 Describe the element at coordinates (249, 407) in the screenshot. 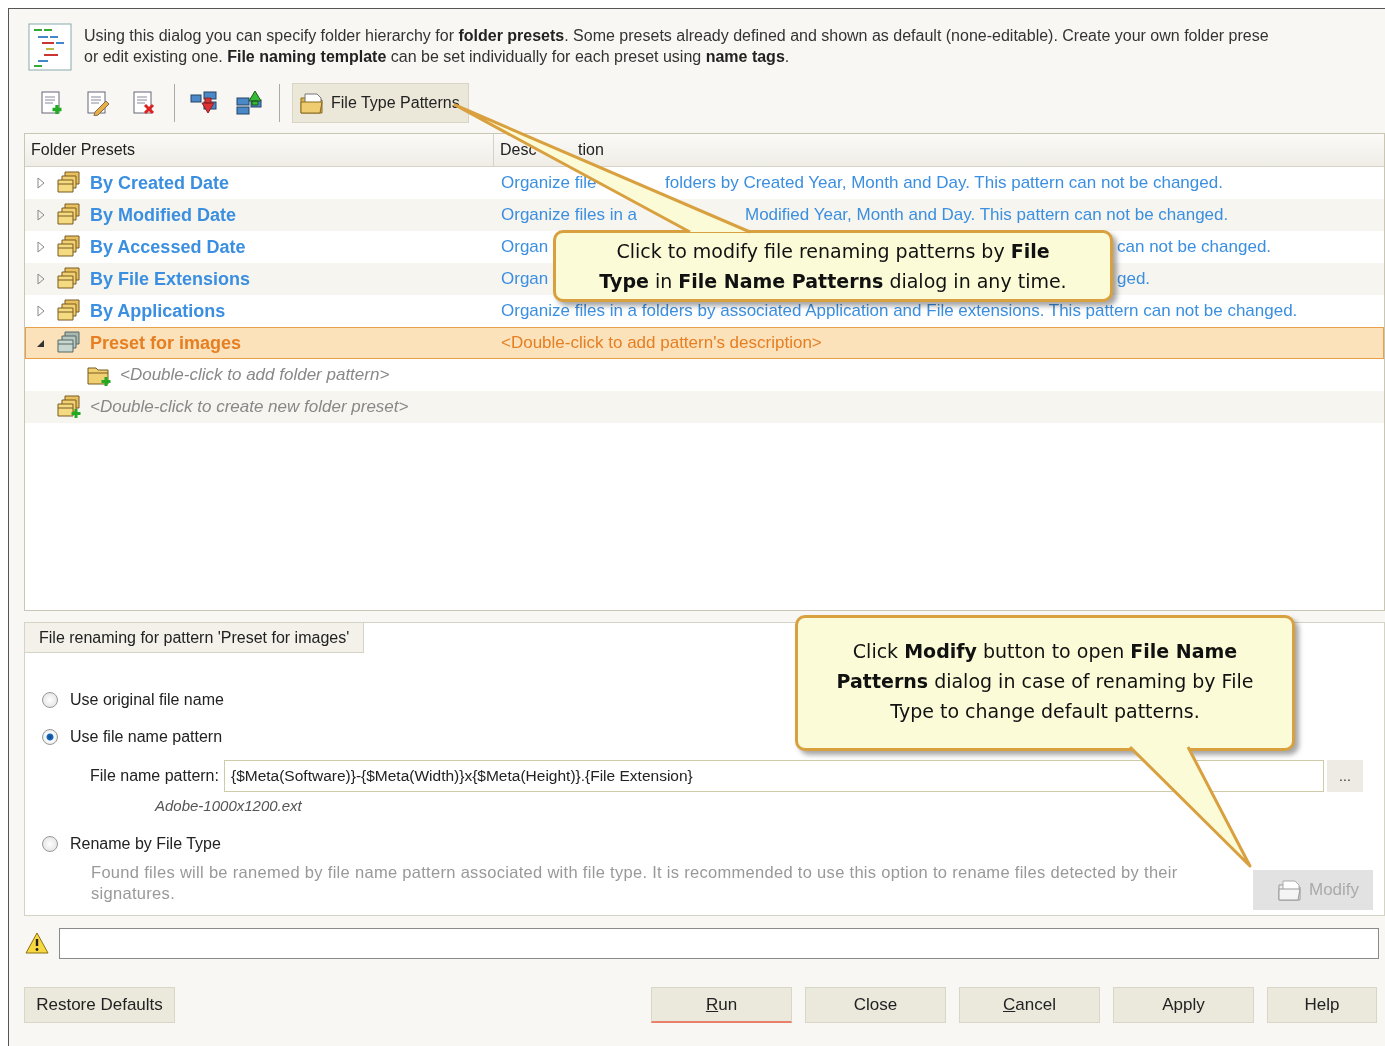

I see `hint-text: <Double-click to create new folder preset>` at that location.